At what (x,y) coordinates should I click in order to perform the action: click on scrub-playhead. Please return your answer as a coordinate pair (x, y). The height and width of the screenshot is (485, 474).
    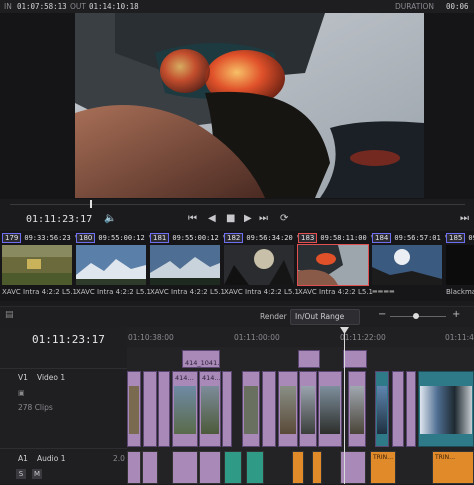
    Looking at the image, I should click on (91, 204).